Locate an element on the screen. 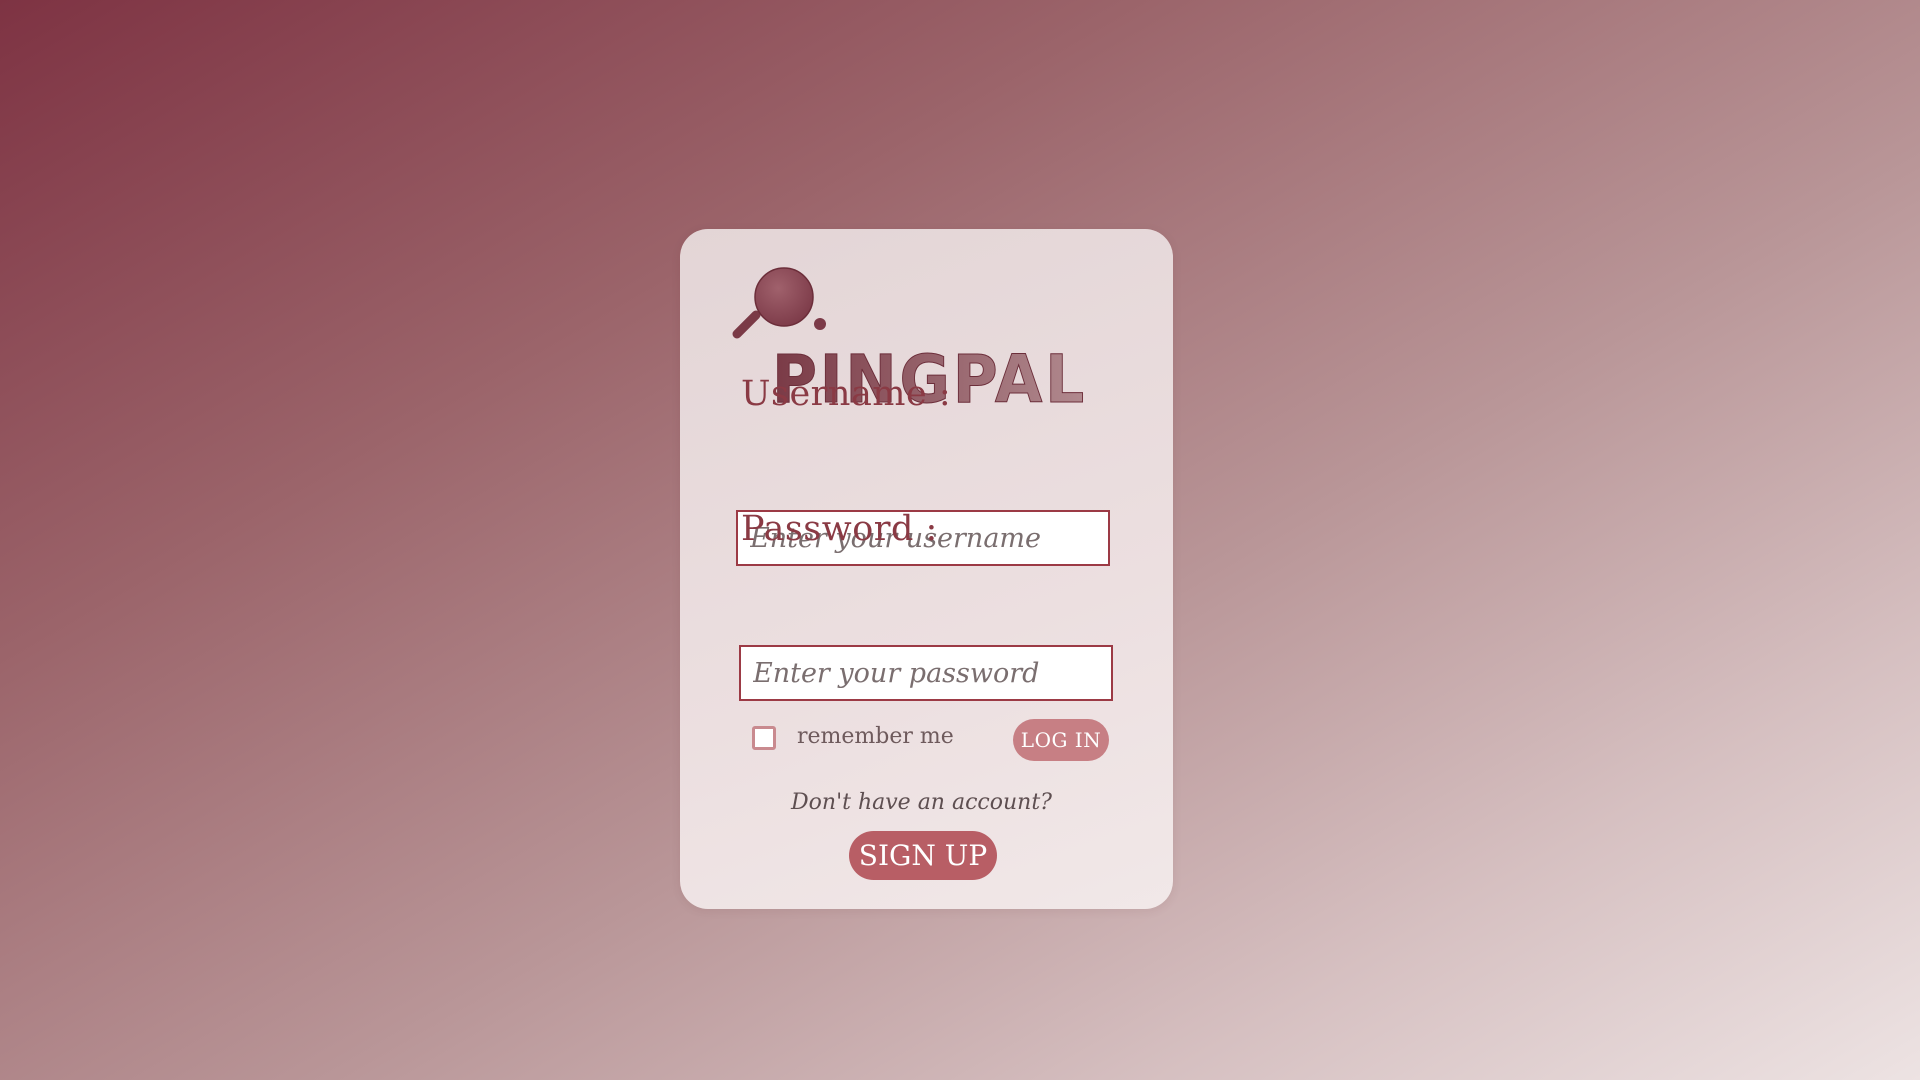 The width and height of the screenshot is (1920, 1080). sign-up-button: SIGN UP is located at coordinates (923, 855).